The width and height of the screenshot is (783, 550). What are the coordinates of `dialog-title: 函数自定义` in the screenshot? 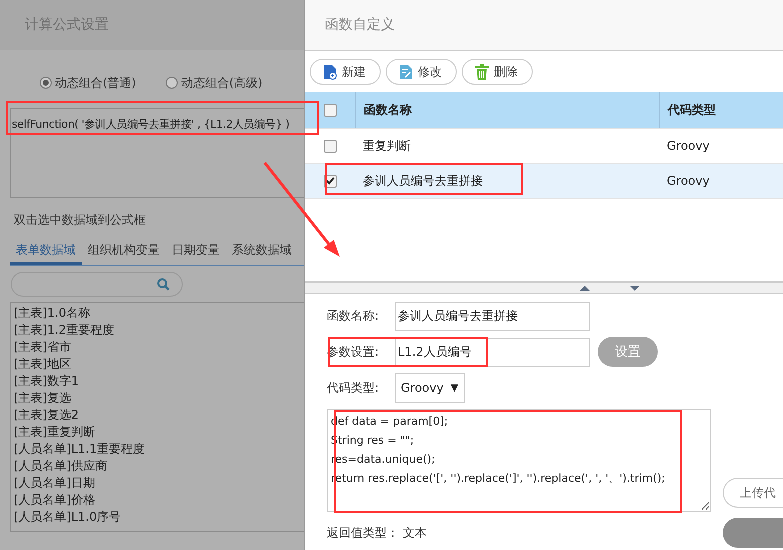 It's located at (544, 25).